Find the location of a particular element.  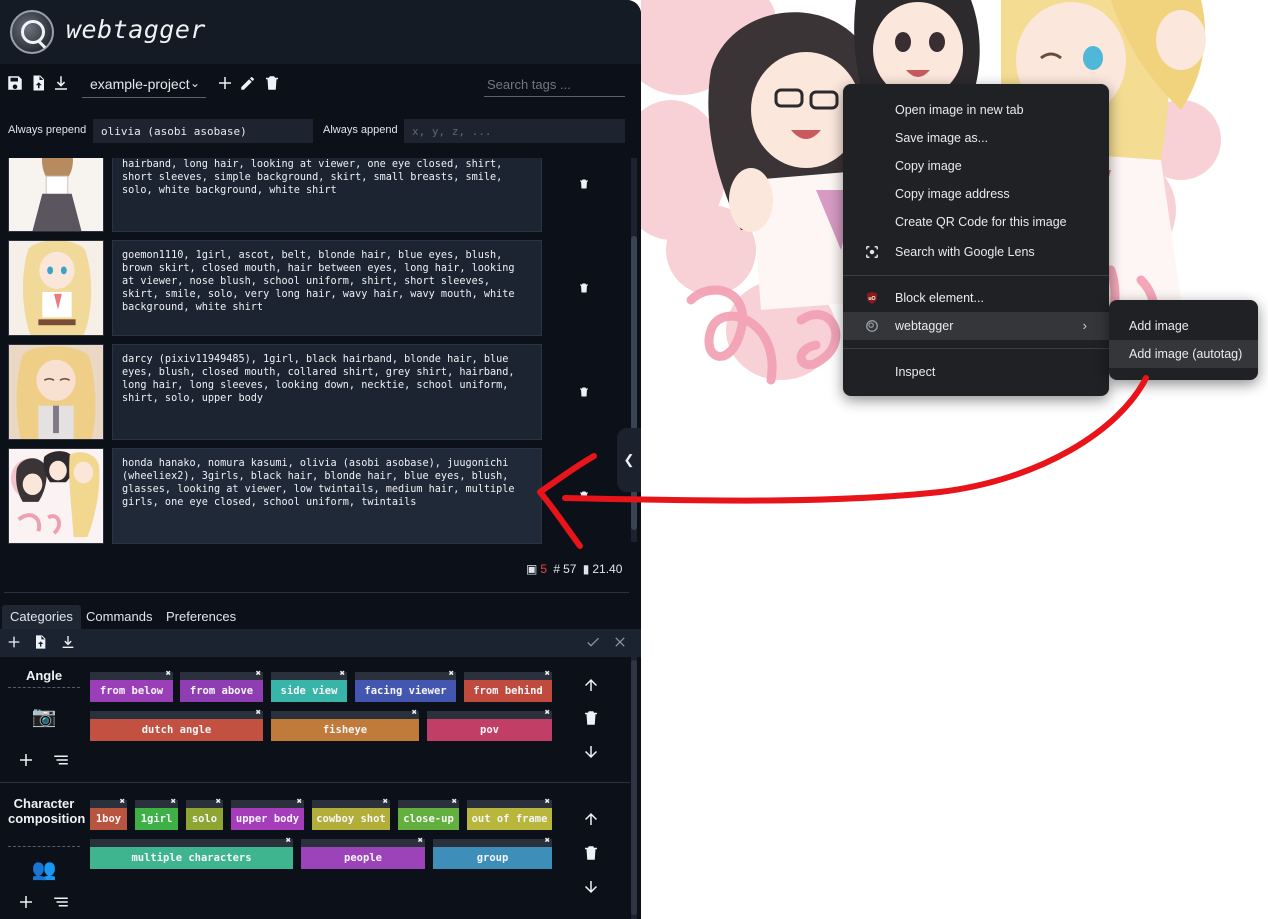

collapse-panel-button: ❮ is located at coordinates (629, 460).